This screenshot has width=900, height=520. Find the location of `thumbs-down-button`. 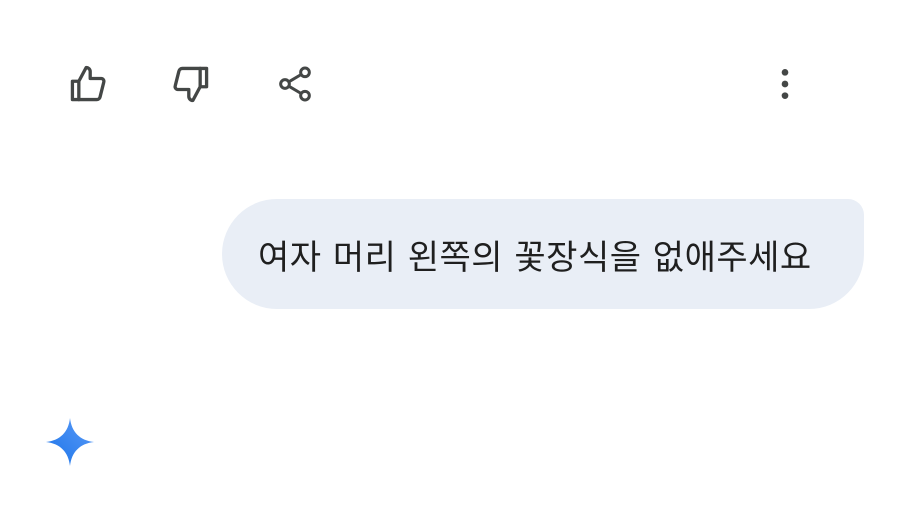

thumbs-down-button is located at coordinates (191, 84).